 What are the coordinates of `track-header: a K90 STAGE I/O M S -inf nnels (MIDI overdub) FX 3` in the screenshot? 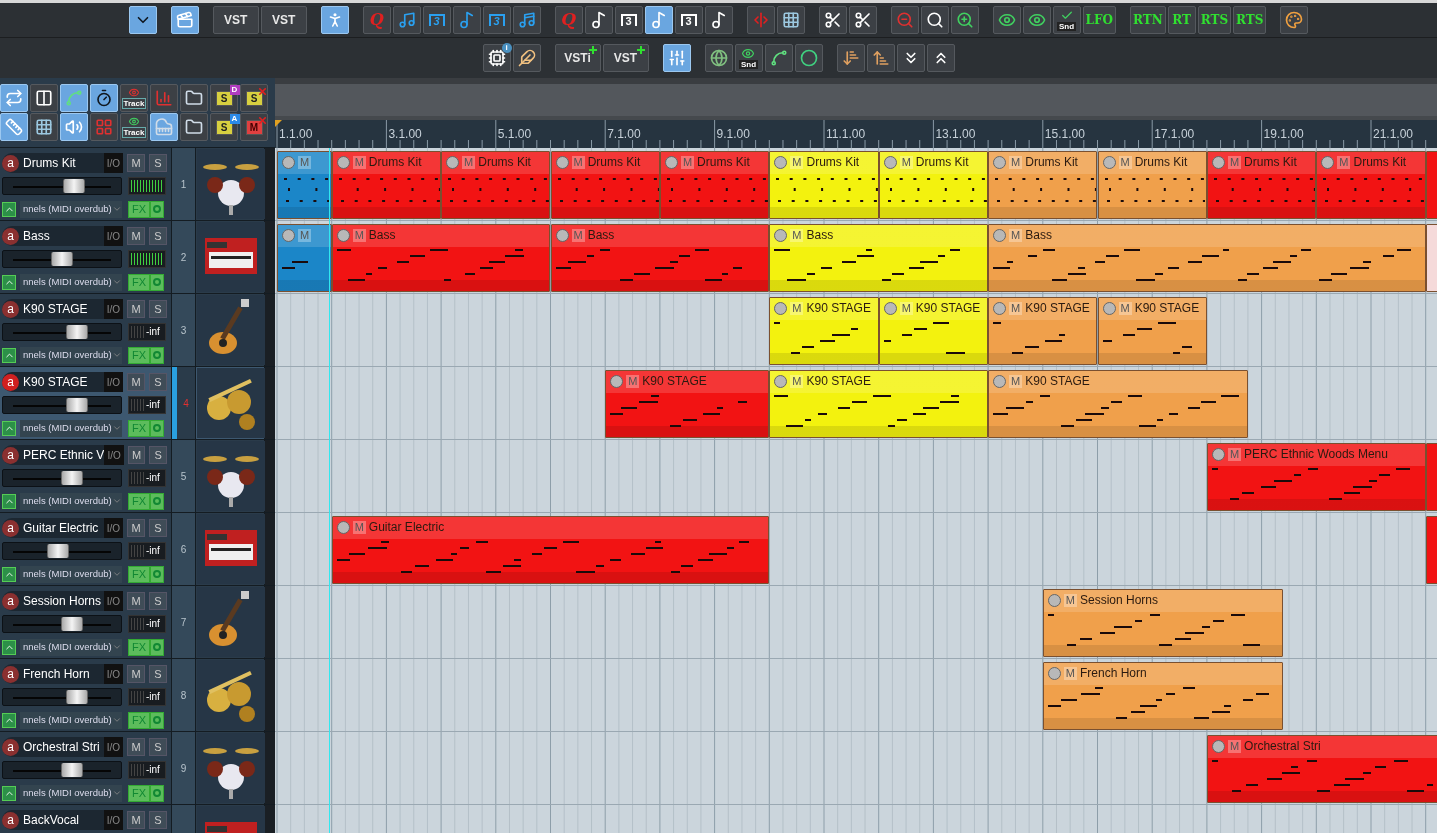 It's located at (137, 330).